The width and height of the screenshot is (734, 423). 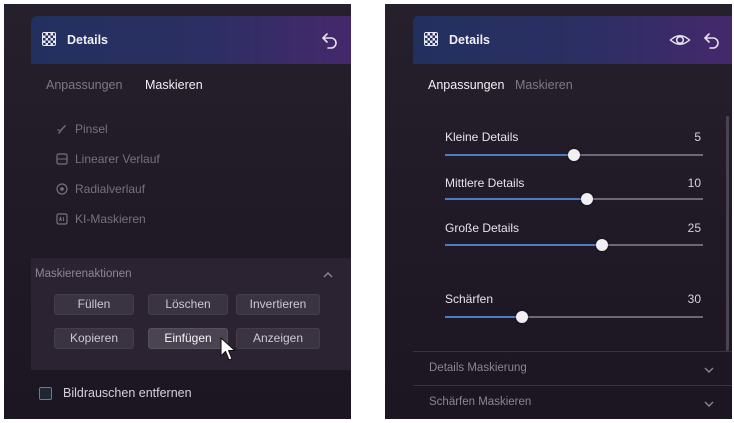 I want to click on slider-label: Kleine Details, so click(x=482, y=137).